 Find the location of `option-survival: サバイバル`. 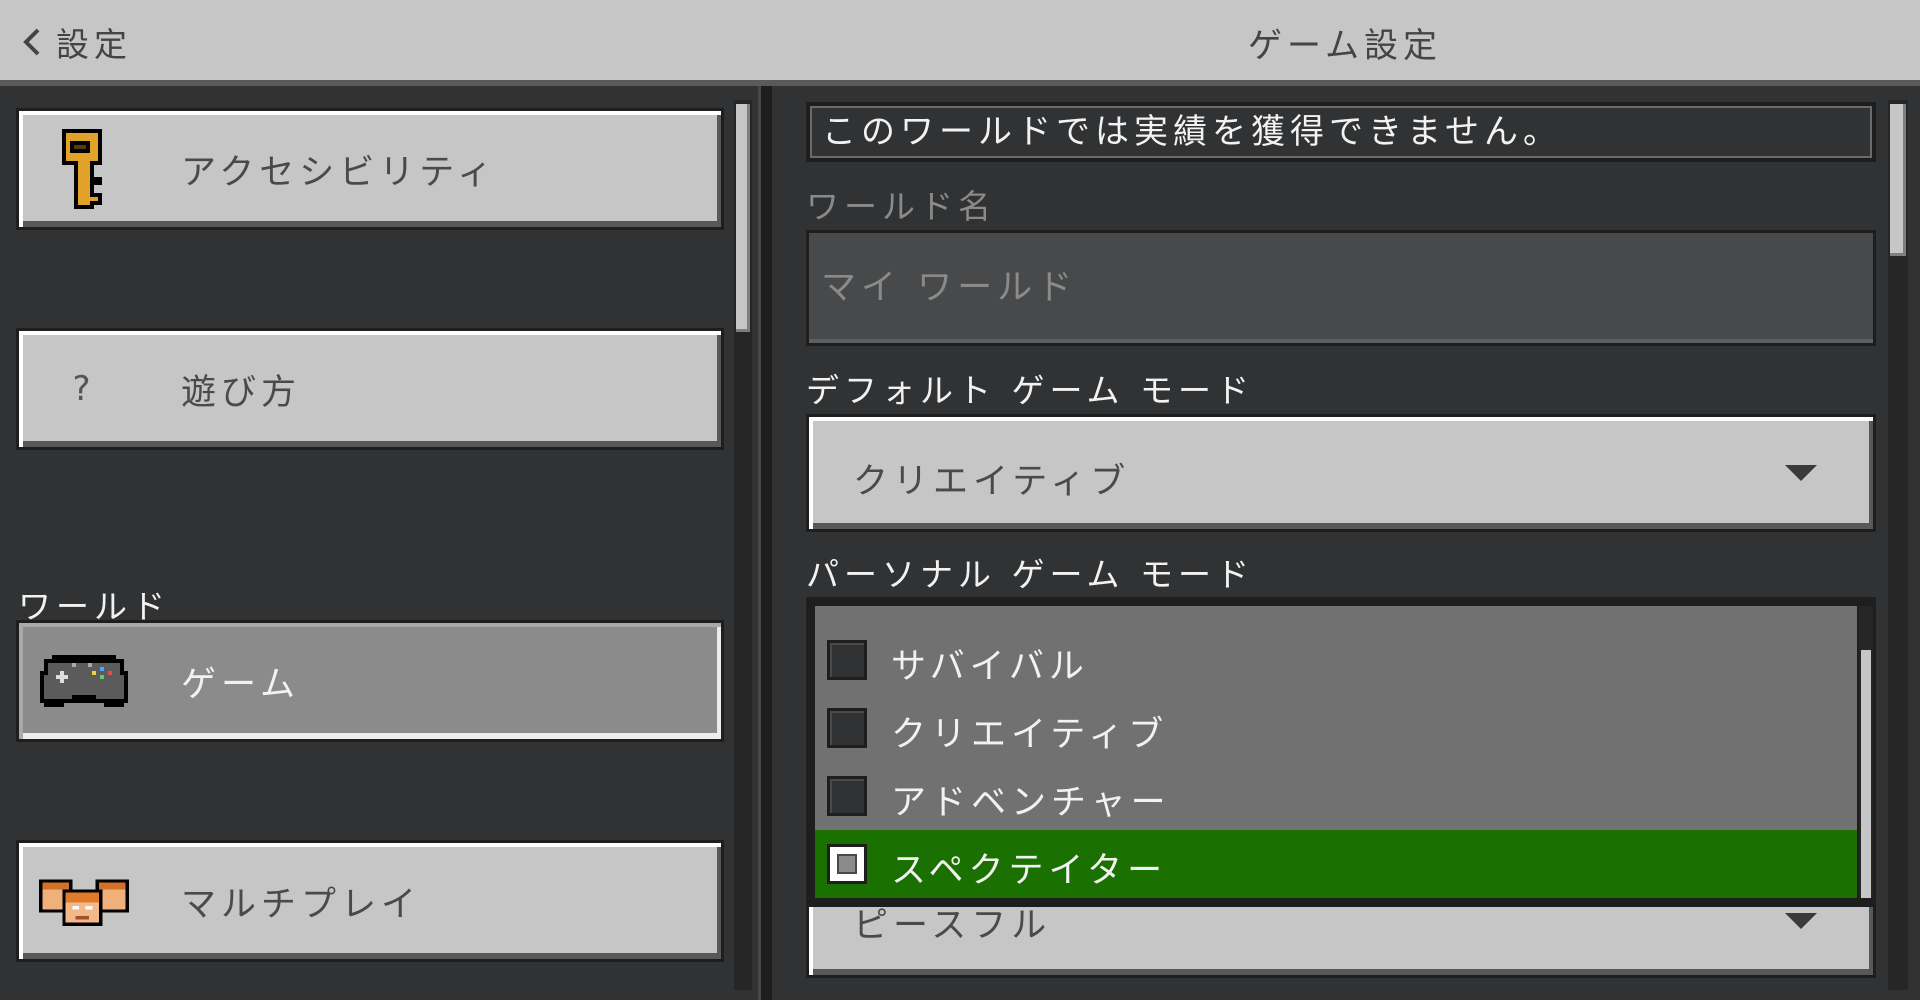

option-survival: サバイバル is located at coordinates (1336, 660).